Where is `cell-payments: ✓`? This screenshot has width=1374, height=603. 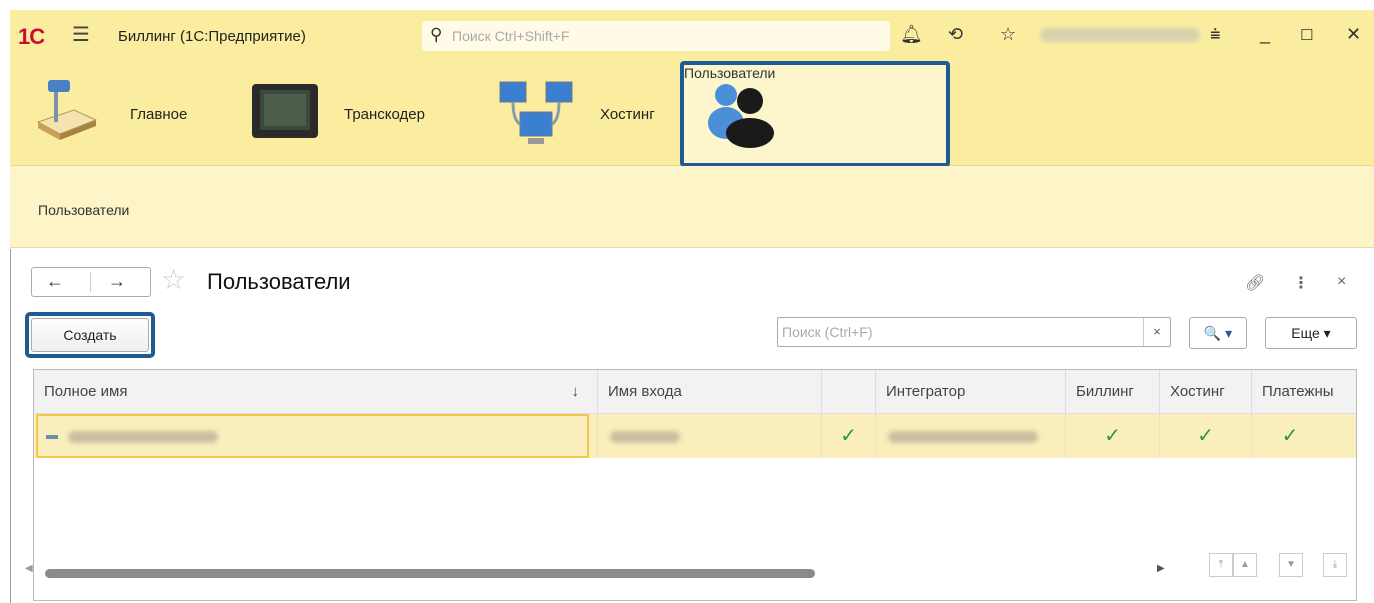 cell-payments: ✓ is located at coordinates (1290, 436).